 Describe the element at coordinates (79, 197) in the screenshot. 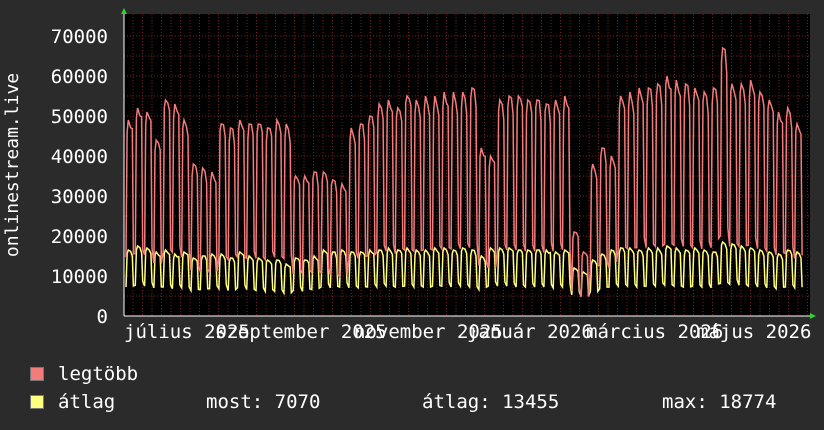

I see `y-tick-label: 30000` at that location.